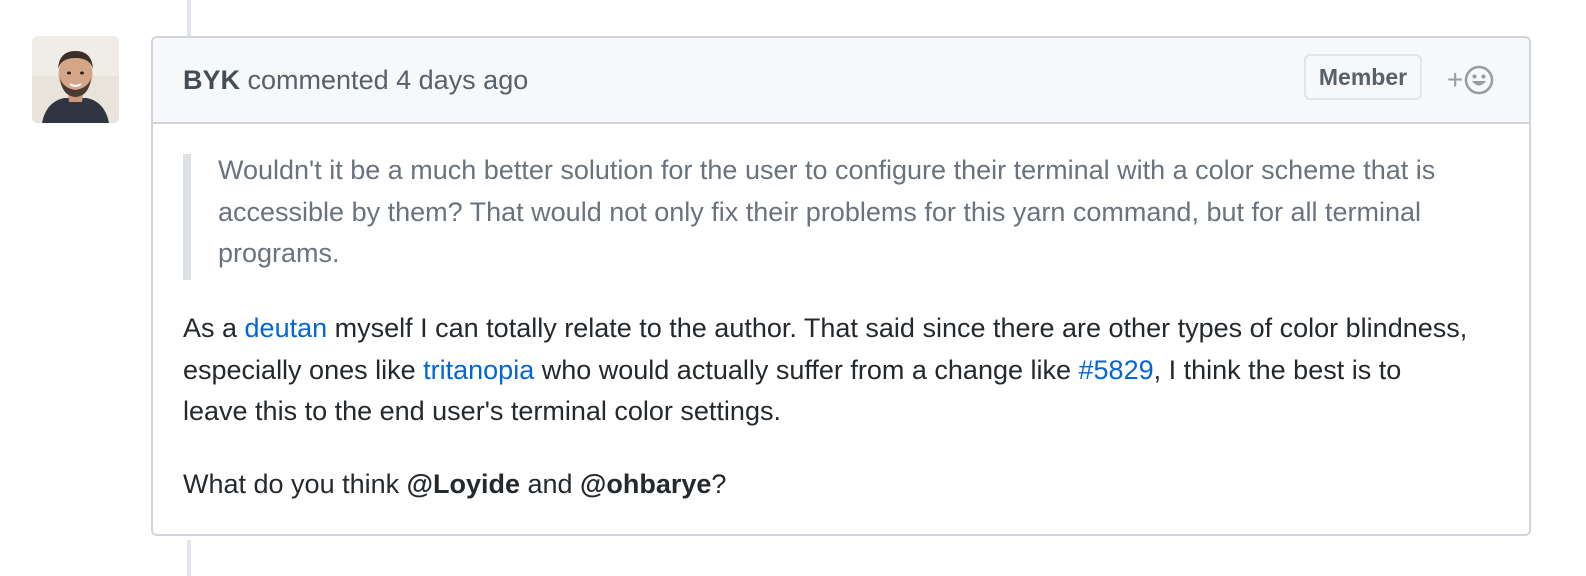 This screenshot has width=1586, height=576. What do you see at coordinates (1455, 79) in the screenshot?
I see `plus-icon: +` at bounding box center [1455, 79].